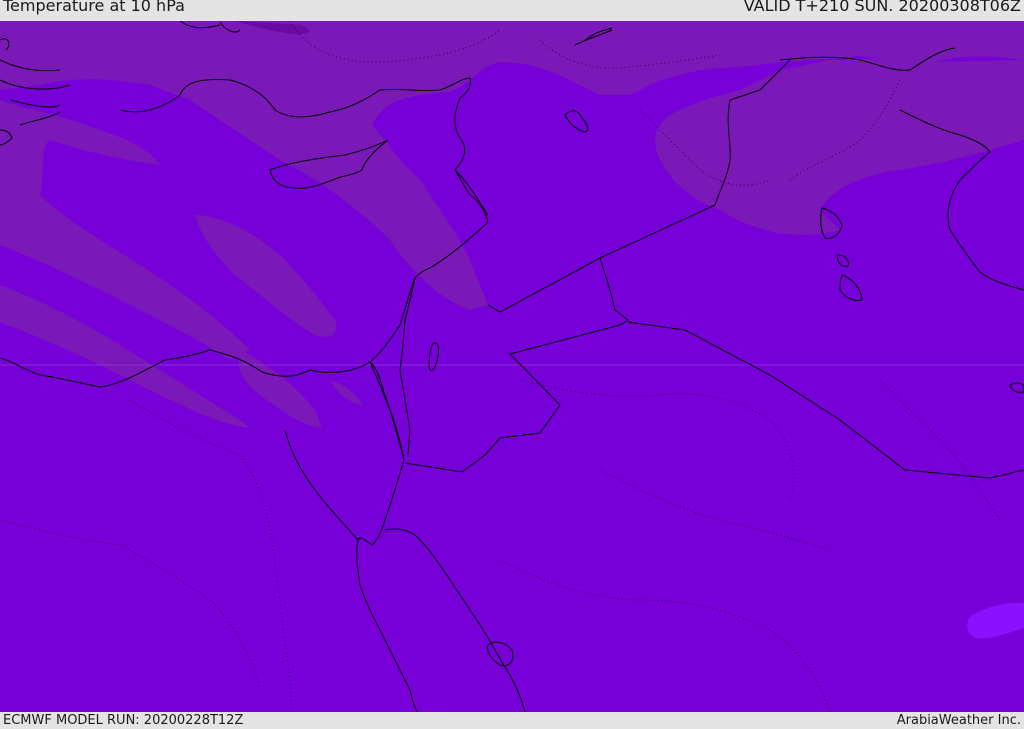 The image size is (1024, 729). I want to click on valid-time-label: VALID T+210 SUN. 20200308T06Z, so click(882, 7).